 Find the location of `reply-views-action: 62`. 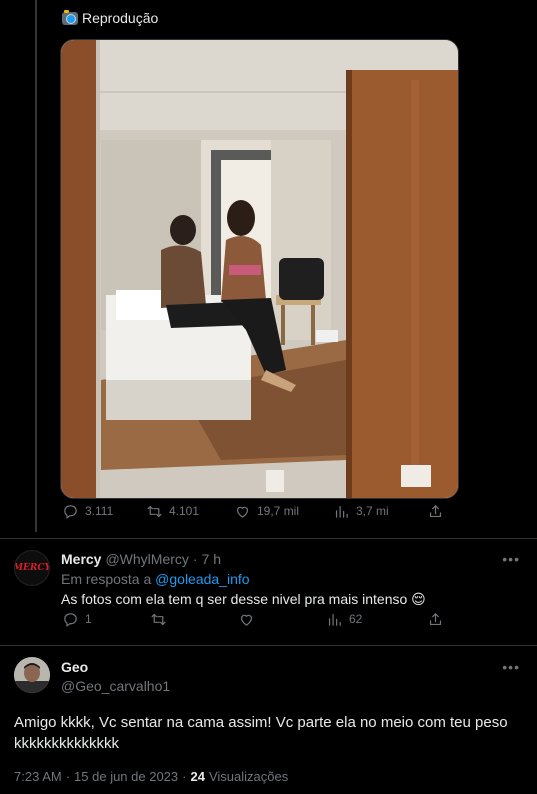

reply-views-action: 62 is located at coordinates (344, 619).